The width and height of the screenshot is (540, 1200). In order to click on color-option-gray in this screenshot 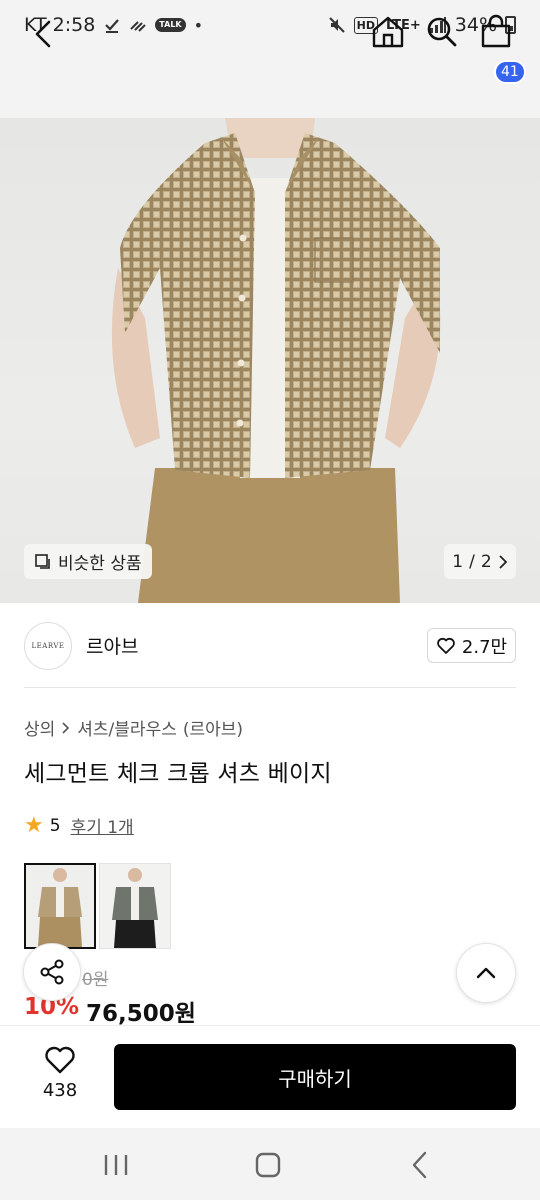, I will do `click(135, 906)`.